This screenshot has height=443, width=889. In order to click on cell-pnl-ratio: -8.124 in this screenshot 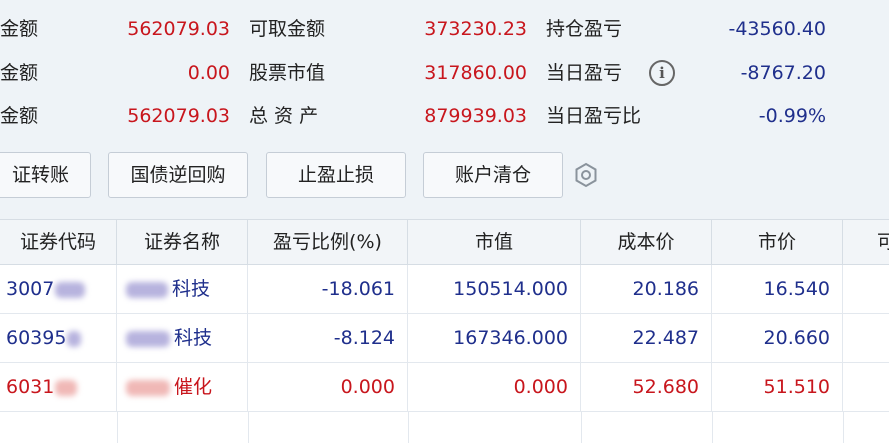, I will do `click(328, 338)`.